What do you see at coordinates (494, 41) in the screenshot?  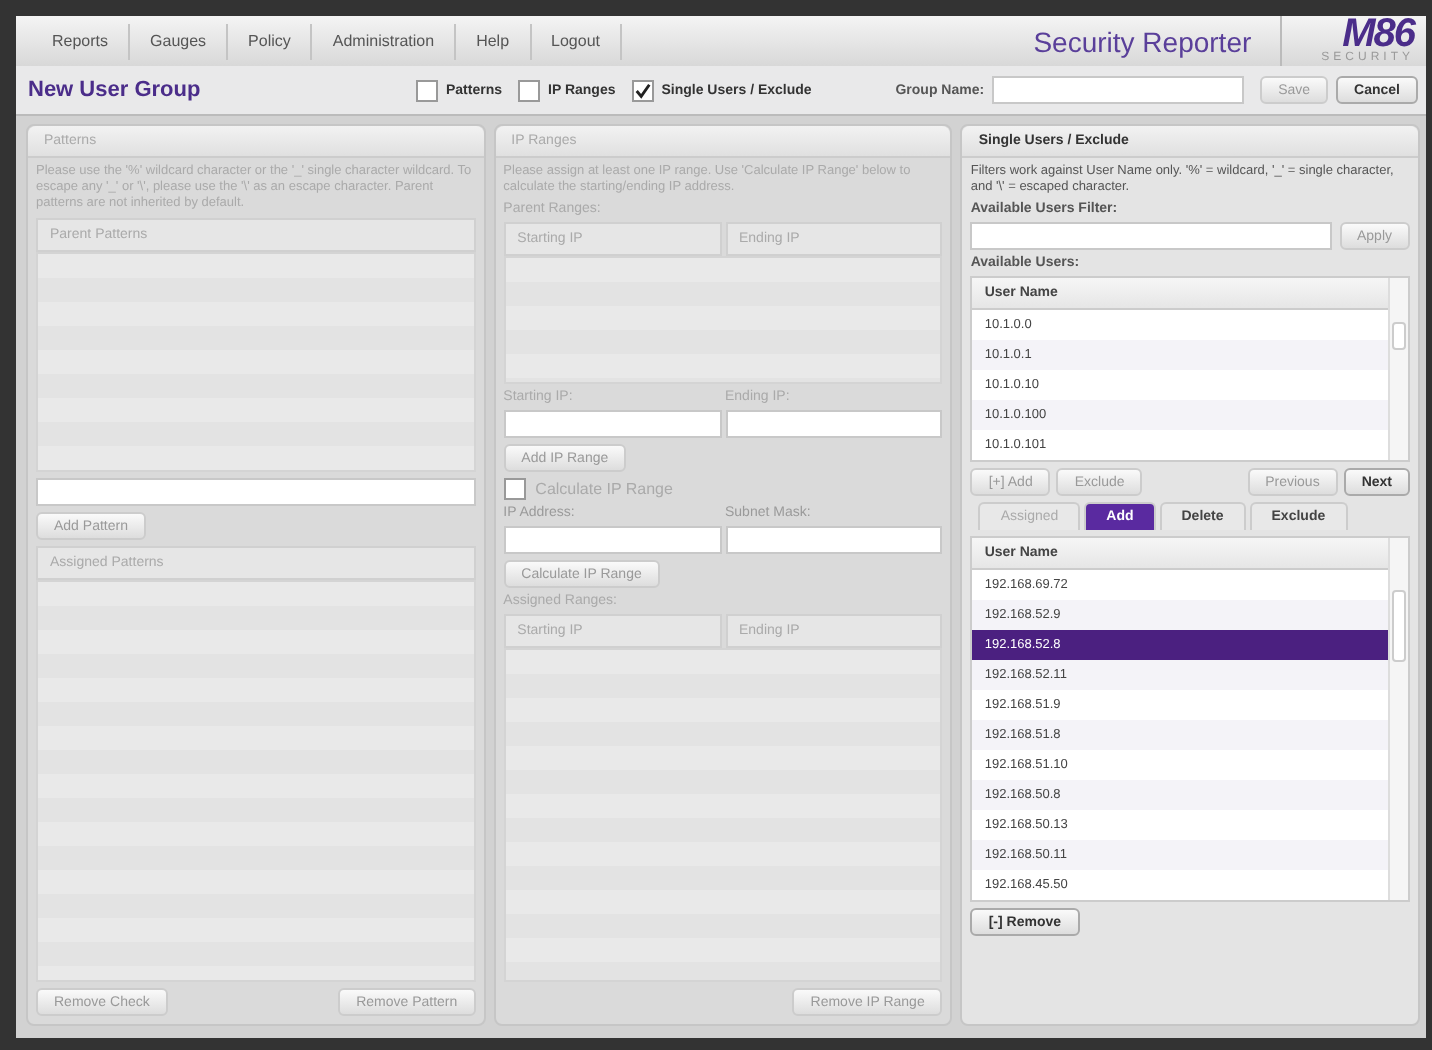 I see `nav-link: Help` at bounding box center [494, 41].